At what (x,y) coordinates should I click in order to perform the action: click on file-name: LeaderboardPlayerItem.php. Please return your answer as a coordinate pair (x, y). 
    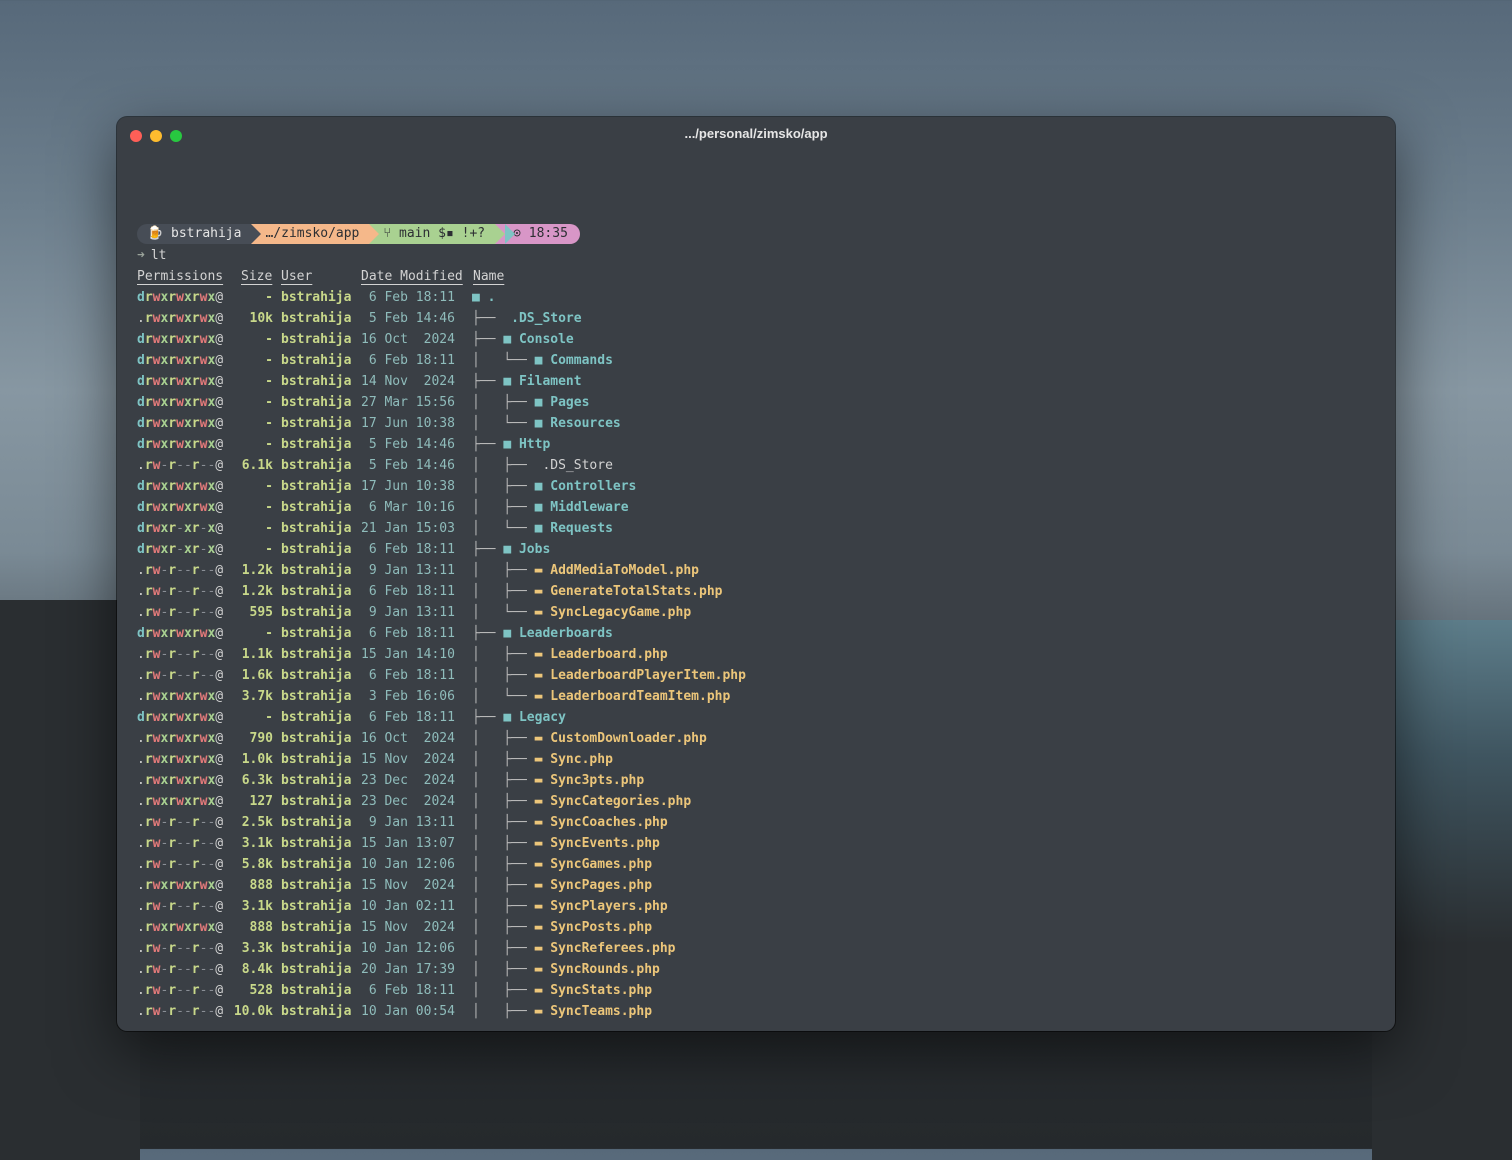
    Looking at the image, I should click on (648, 675).